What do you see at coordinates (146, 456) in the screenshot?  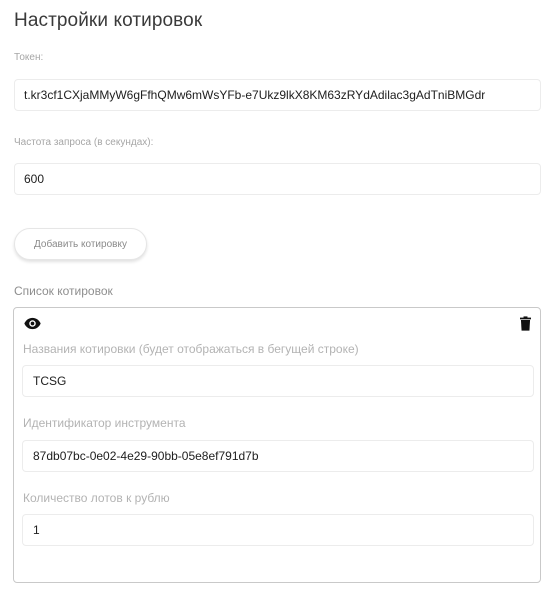 I see `instrument-id-value: 87db07bc-0e02-4e29-90bb-05e8ef791d7b` at bounding box center [146, 456].